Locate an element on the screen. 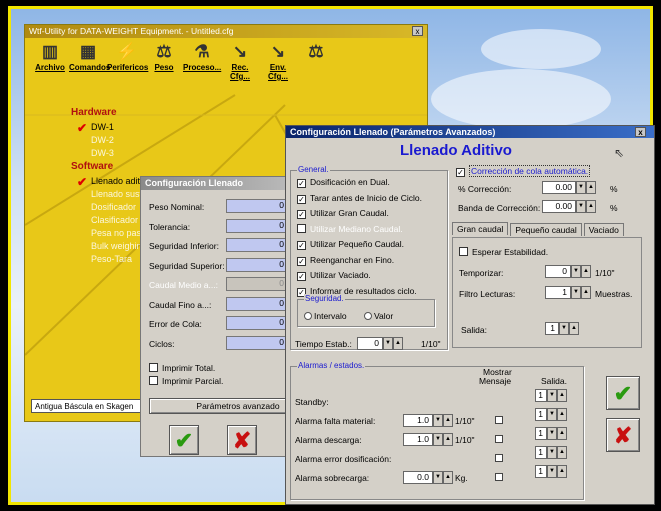  print-partial-option: Imprimir Parcial. is located at coordinates (186, 381).